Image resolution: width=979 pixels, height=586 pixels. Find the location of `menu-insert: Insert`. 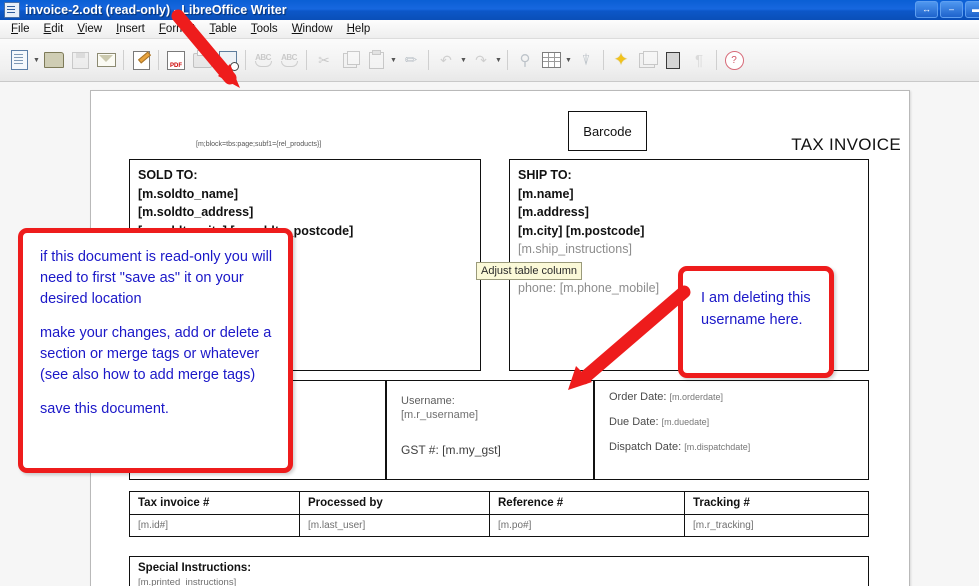

menu-insert: Insert is located at coordinates (130, 29).